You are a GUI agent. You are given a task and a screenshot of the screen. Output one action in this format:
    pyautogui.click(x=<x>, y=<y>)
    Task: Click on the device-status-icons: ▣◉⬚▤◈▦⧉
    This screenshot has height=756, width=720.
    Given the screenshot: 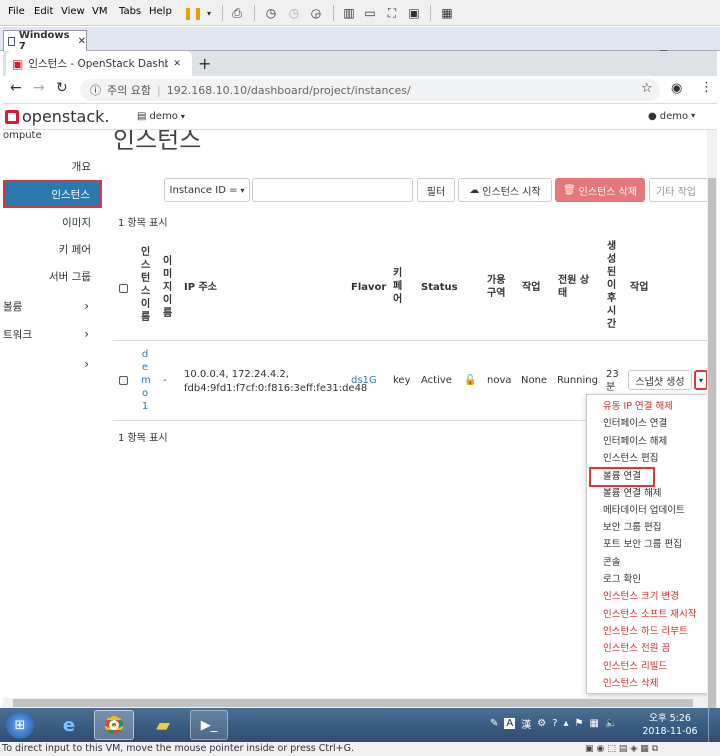 What is the action you would take?
    pyautogui.click(x=623, y=749)
    